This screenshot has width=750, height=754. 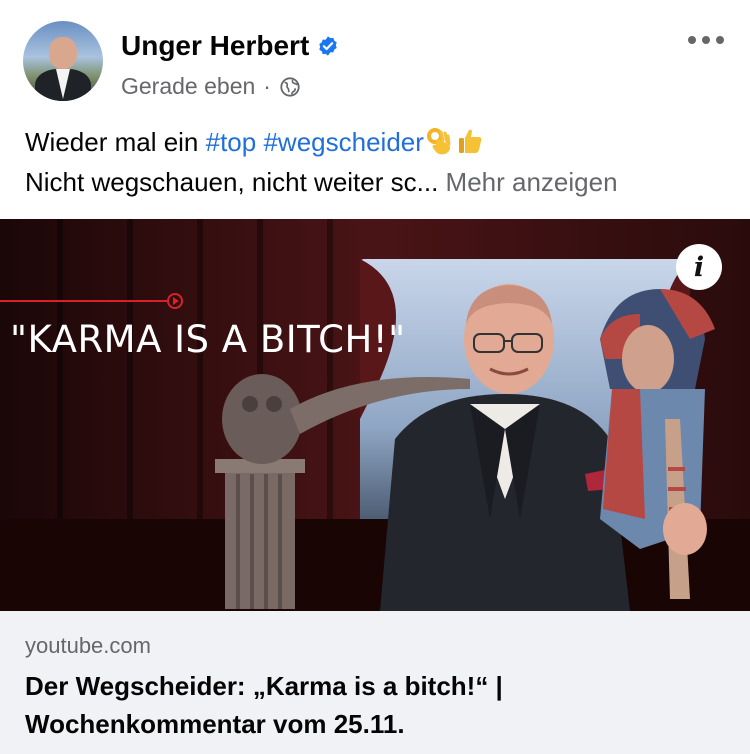 What do you see at coordinates (470, 141) in the screenshot?
I see `thumbs-up-emoji-icon` at bounding box center [470, 141].